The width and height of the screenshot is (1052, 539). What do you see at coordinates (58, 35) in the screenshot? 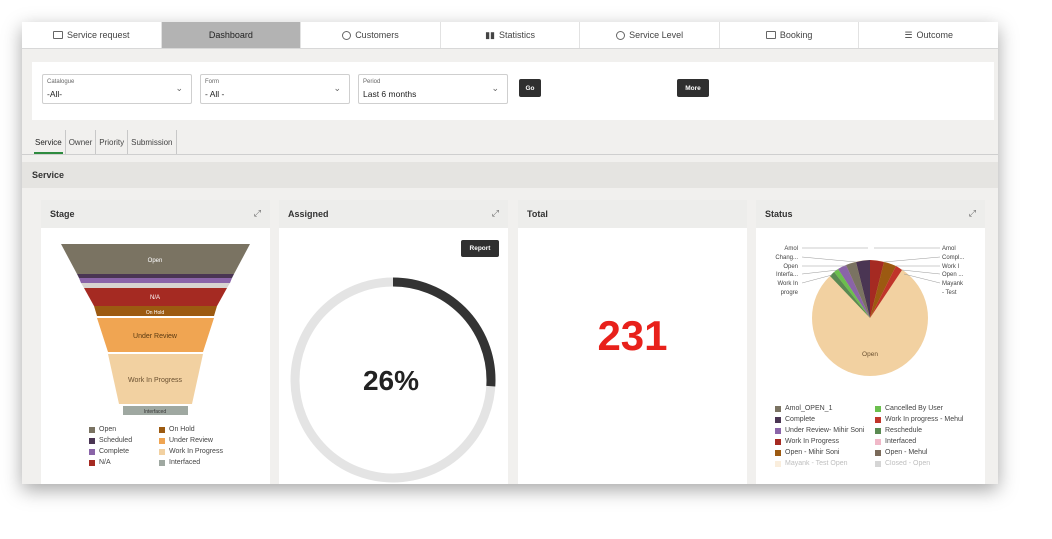
I see `monitor-icon` at bounding box center [58, 35].